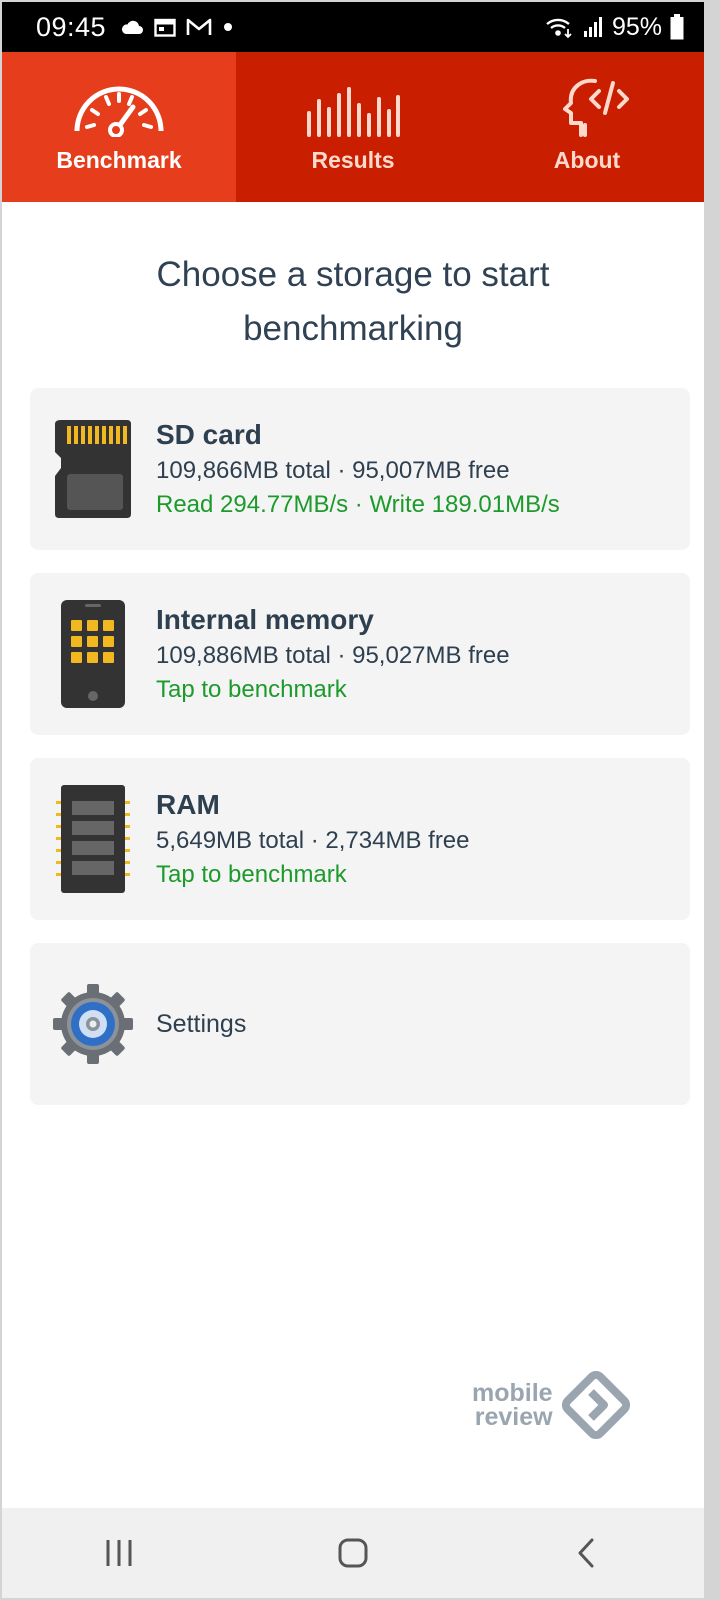  I want to click on page-title-line1: Choose a storage to start, so click(353, 274).